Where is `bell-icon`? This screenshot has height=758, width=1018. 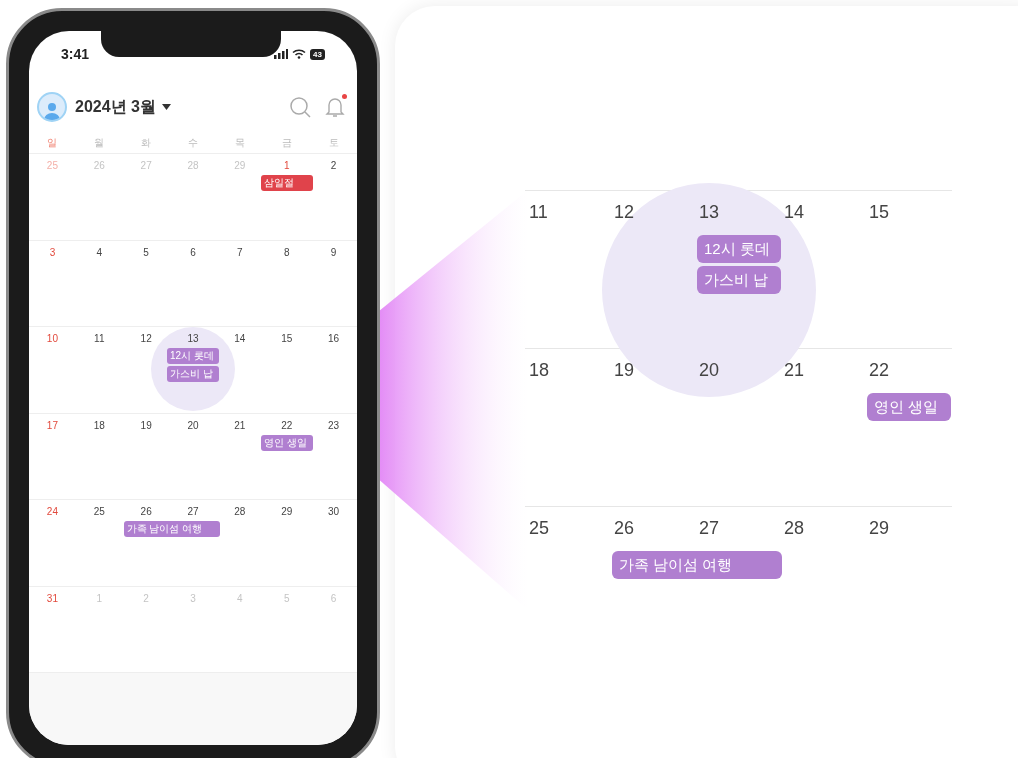
bell-icon is located at coordinates (335, 107).